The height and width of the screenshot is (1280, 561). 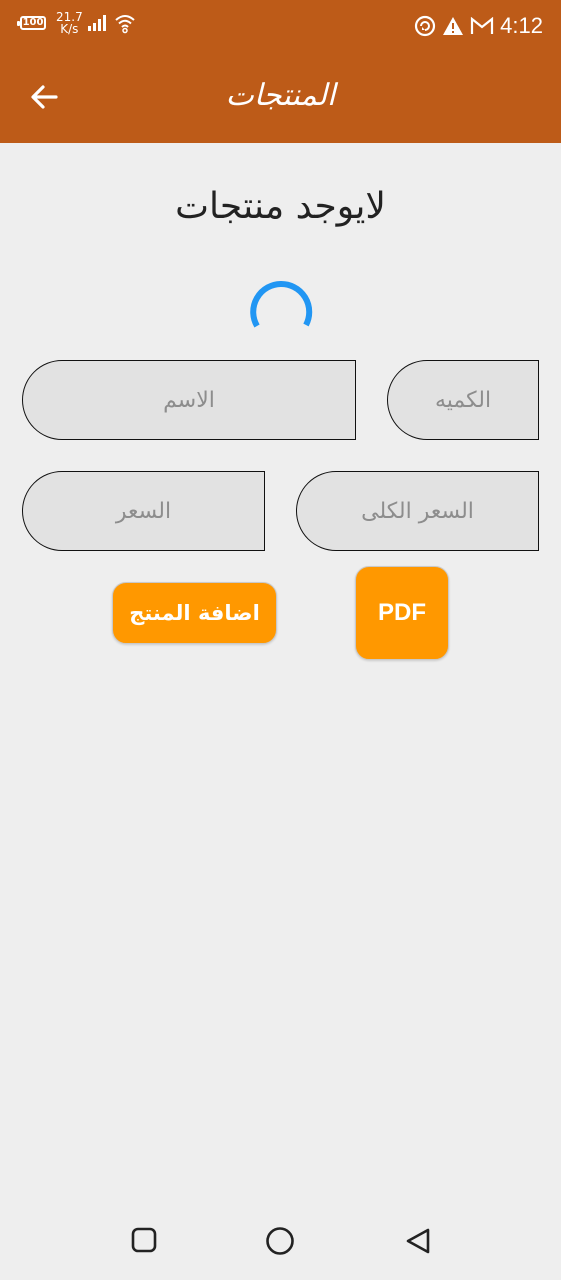 I want to click on name-input, so click(x=189, y=400).